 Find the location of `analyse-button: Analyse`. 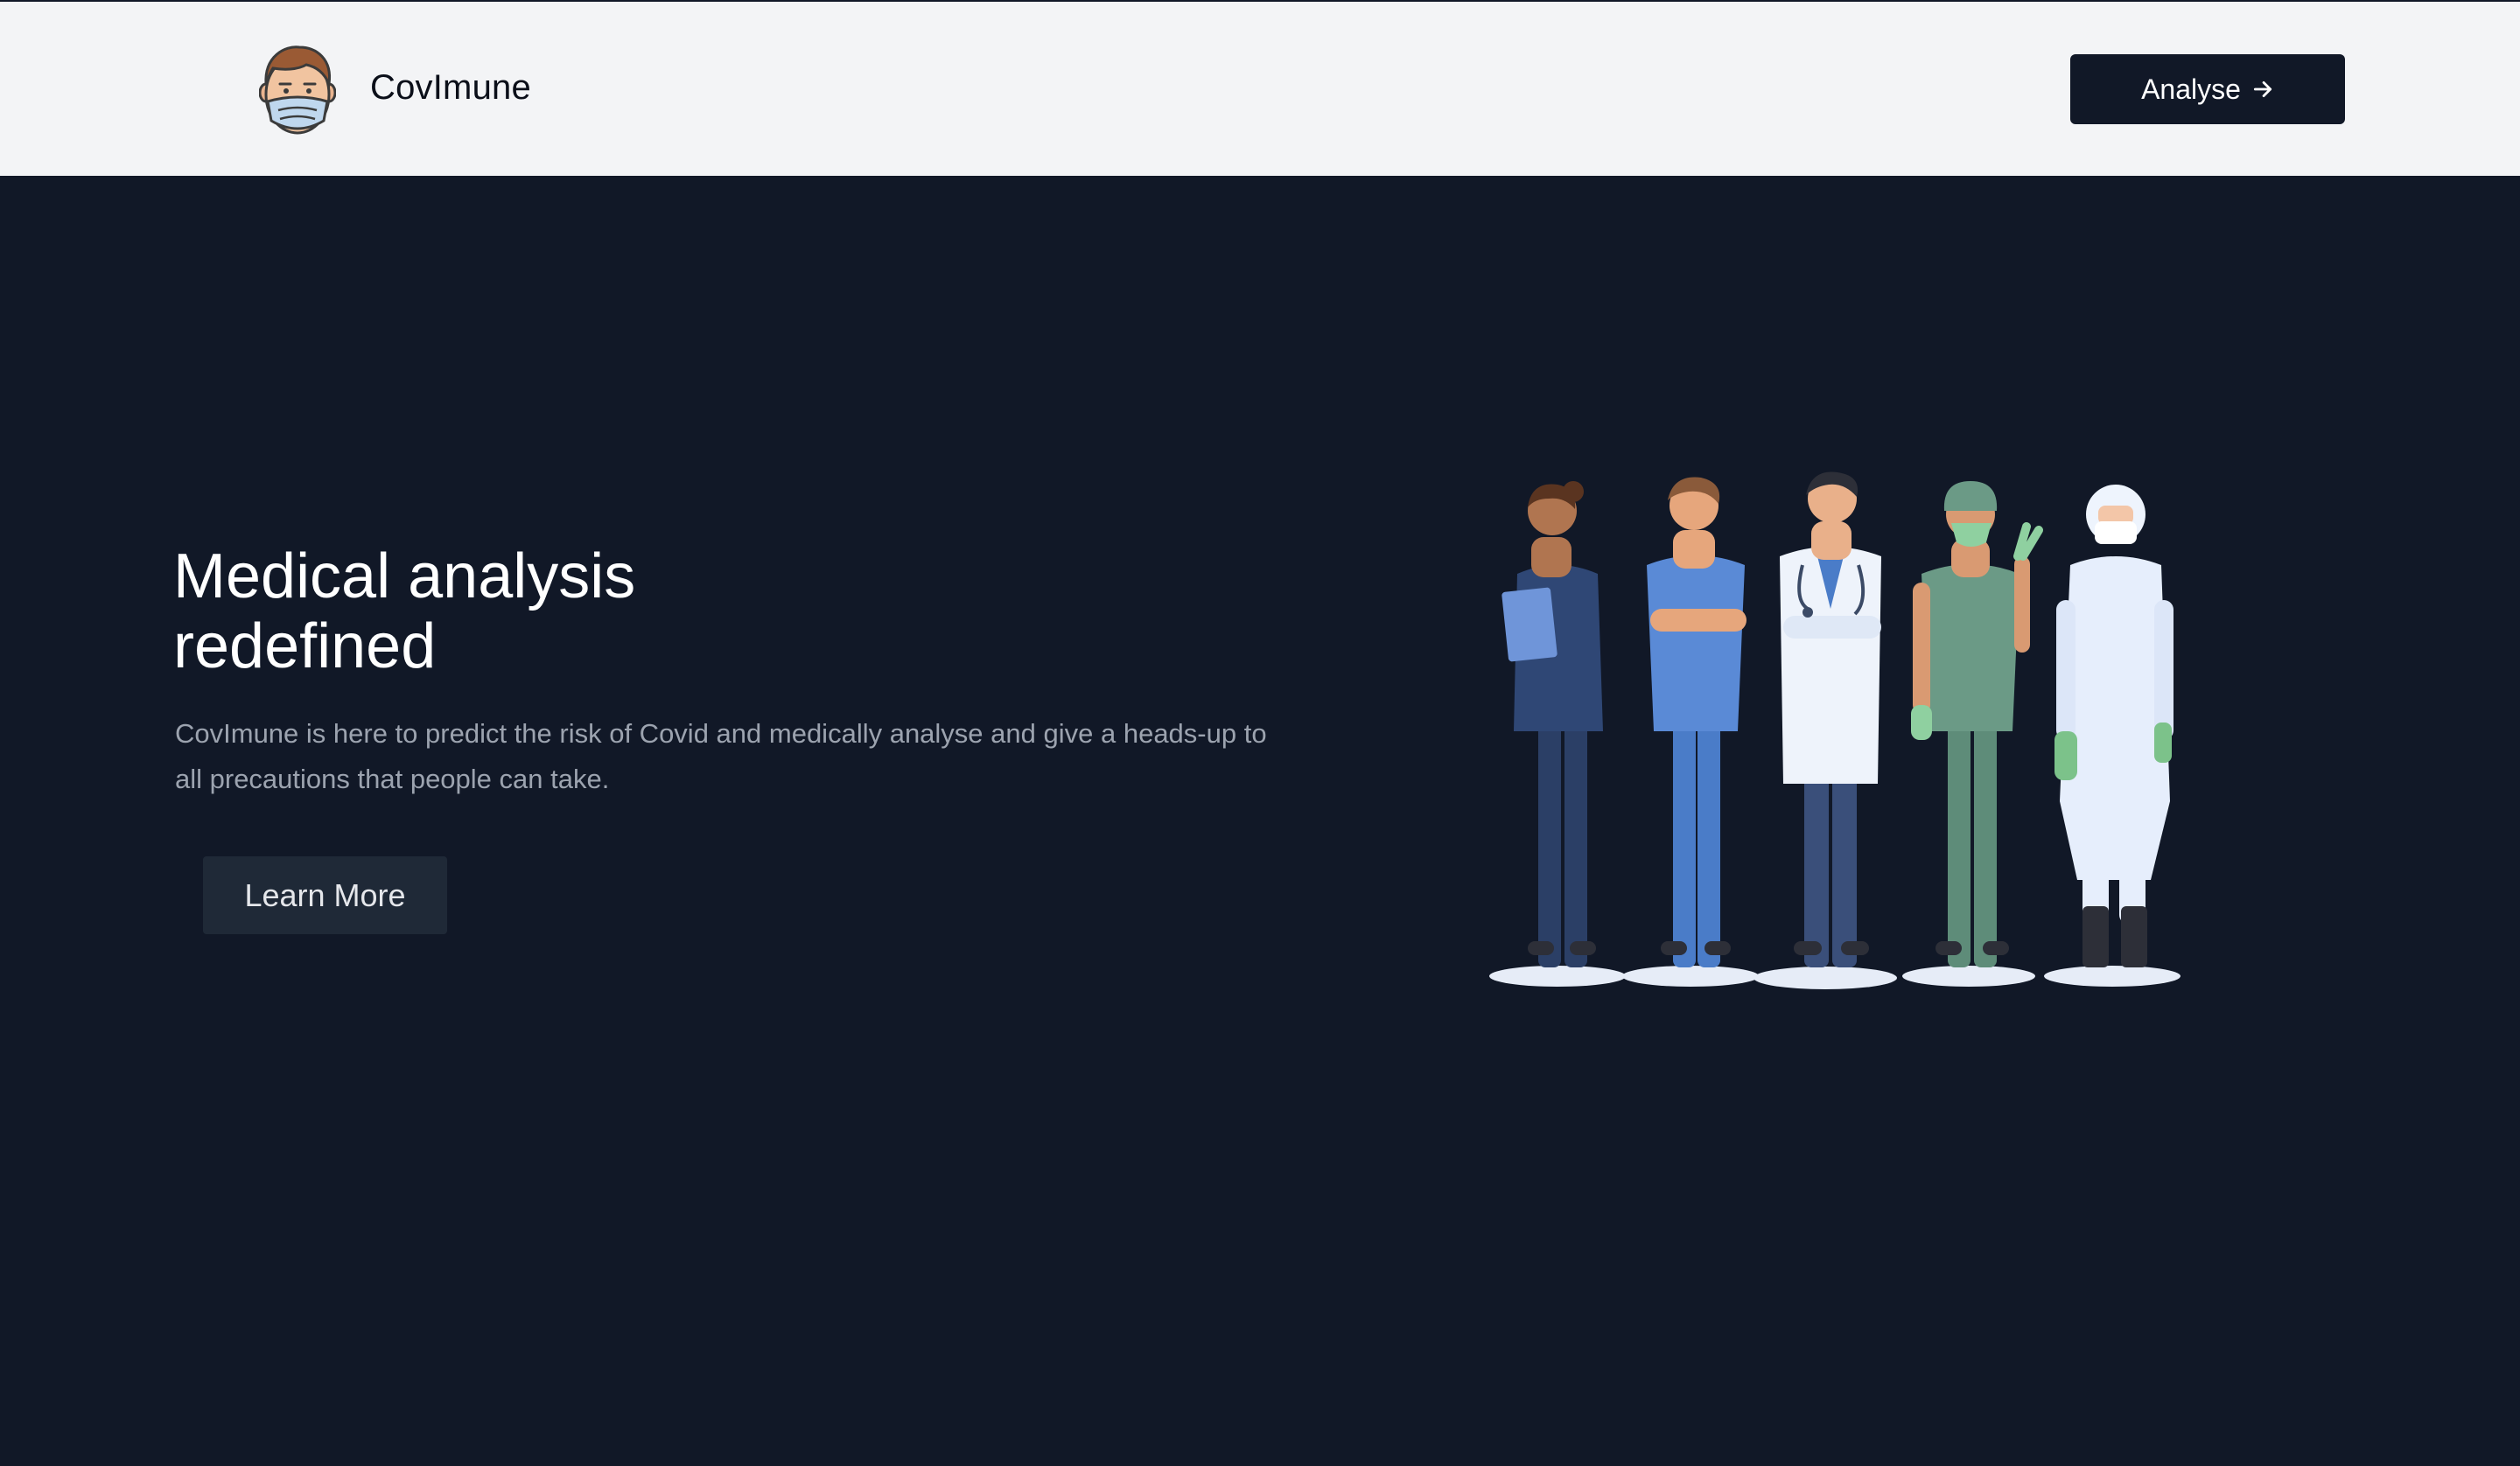

analyse-button: Analyse is located at coordinates (2207, 89).